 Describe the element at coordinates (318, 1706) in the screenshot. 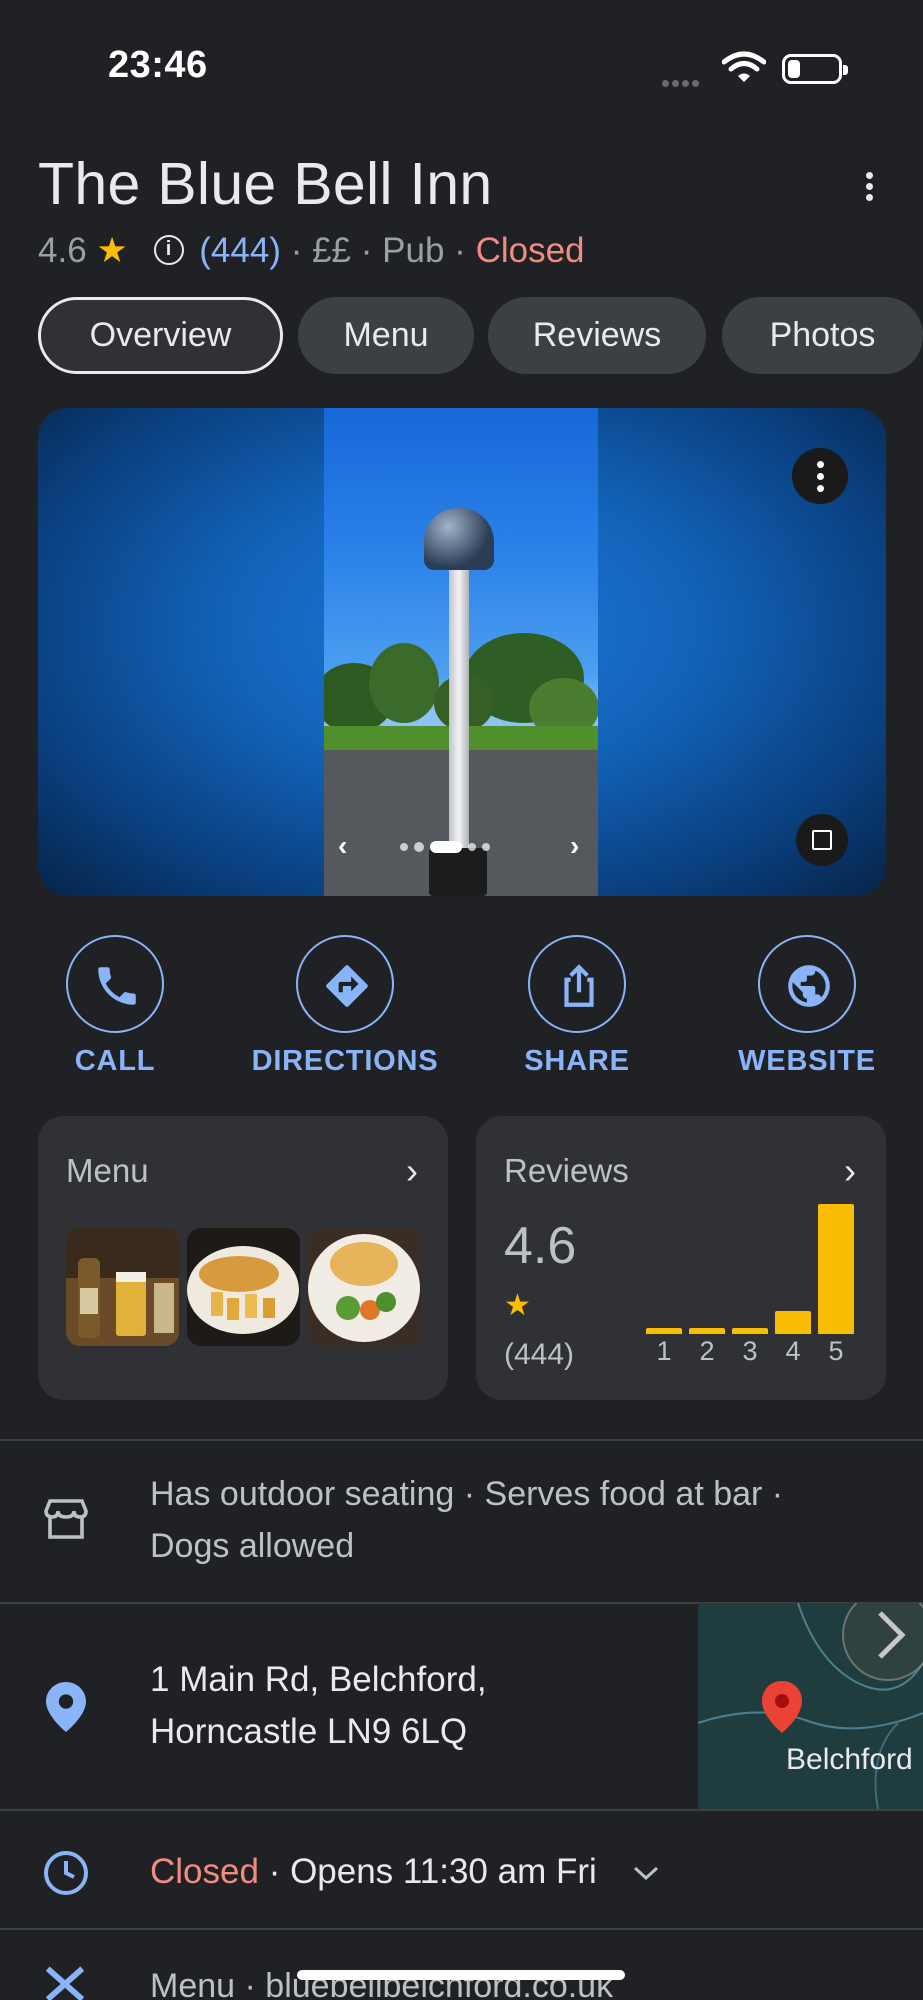

I see `address-text: 1 Main Rd, Belchford, Horncastle LN9 6LQ` at that location.